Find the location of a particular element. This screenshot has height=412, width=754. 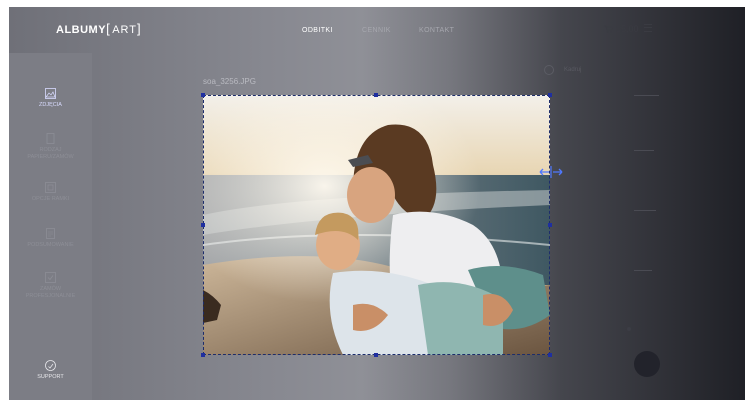

sidebar-item-label: PODSUMOWANIE is located at coordinates (50, 245).